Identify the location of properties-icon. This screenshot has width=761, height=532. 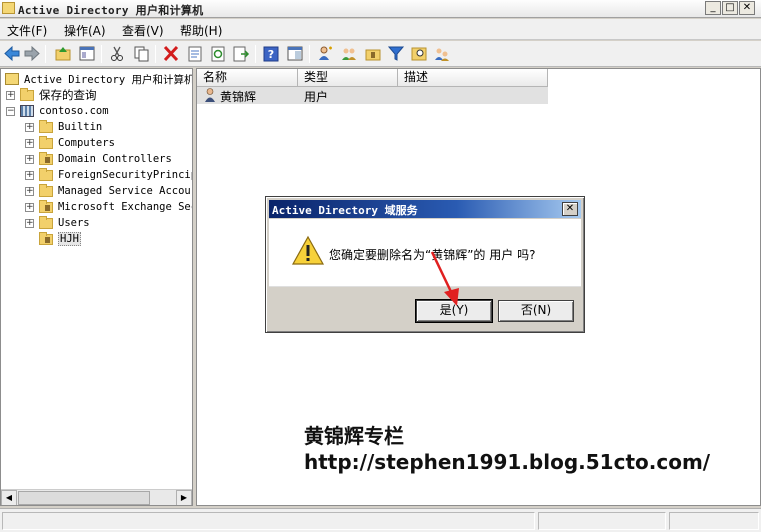
(195, 53).